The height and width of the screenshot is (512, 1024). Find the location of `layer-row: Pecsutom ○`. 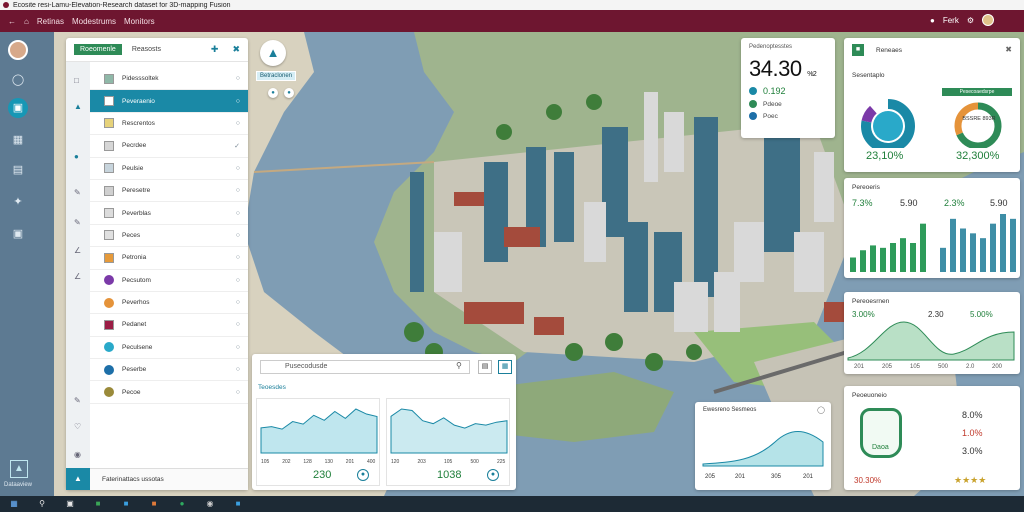

layer-row: Pecsutom ○ is located at coordinates (169, 281).